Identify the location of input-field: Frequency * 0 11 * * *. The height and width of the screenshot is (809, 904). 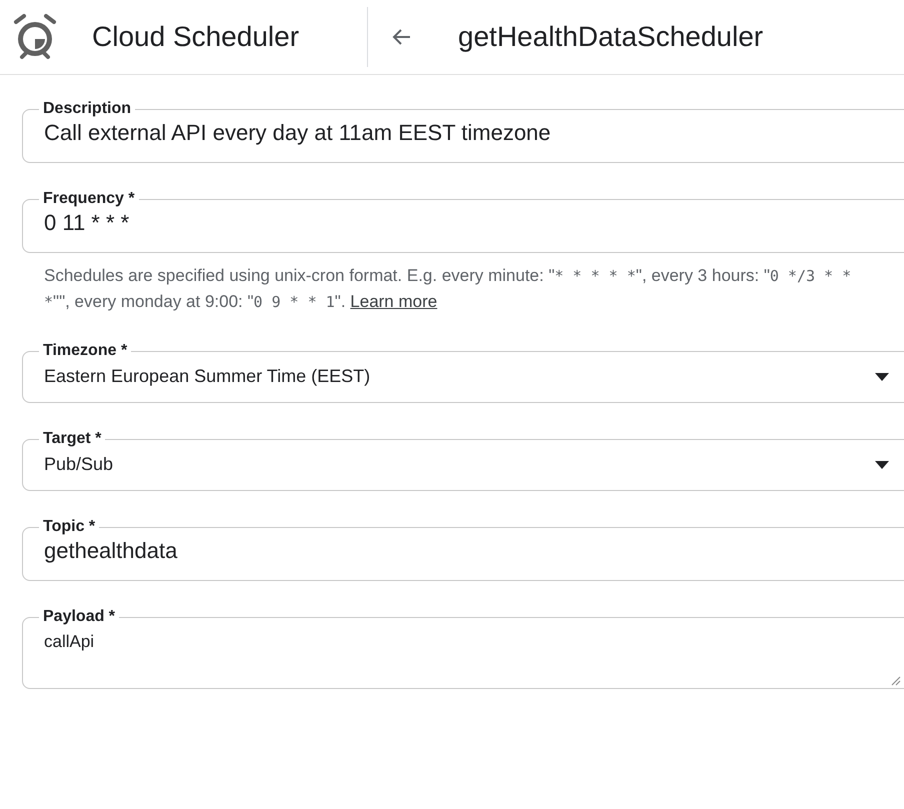
(463, 221).